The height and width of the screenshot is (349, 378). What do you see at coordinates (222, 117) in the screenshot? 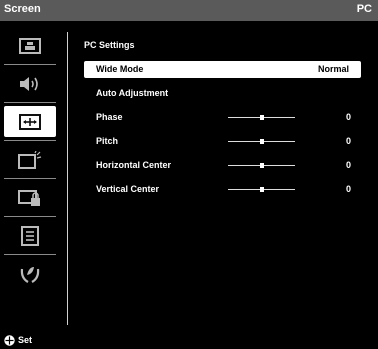
I see `phase-slider: Phase 0` at bounding box center [222, 117].